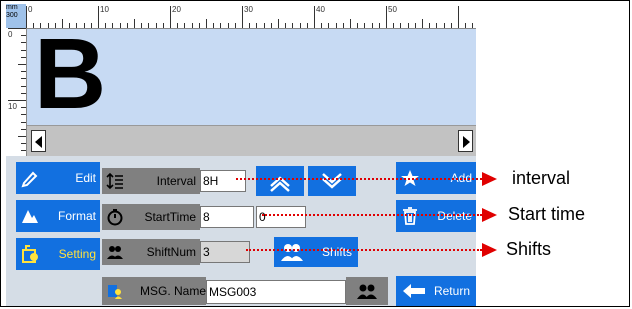  I want to click on interval-list-icon, so click(114, 181).